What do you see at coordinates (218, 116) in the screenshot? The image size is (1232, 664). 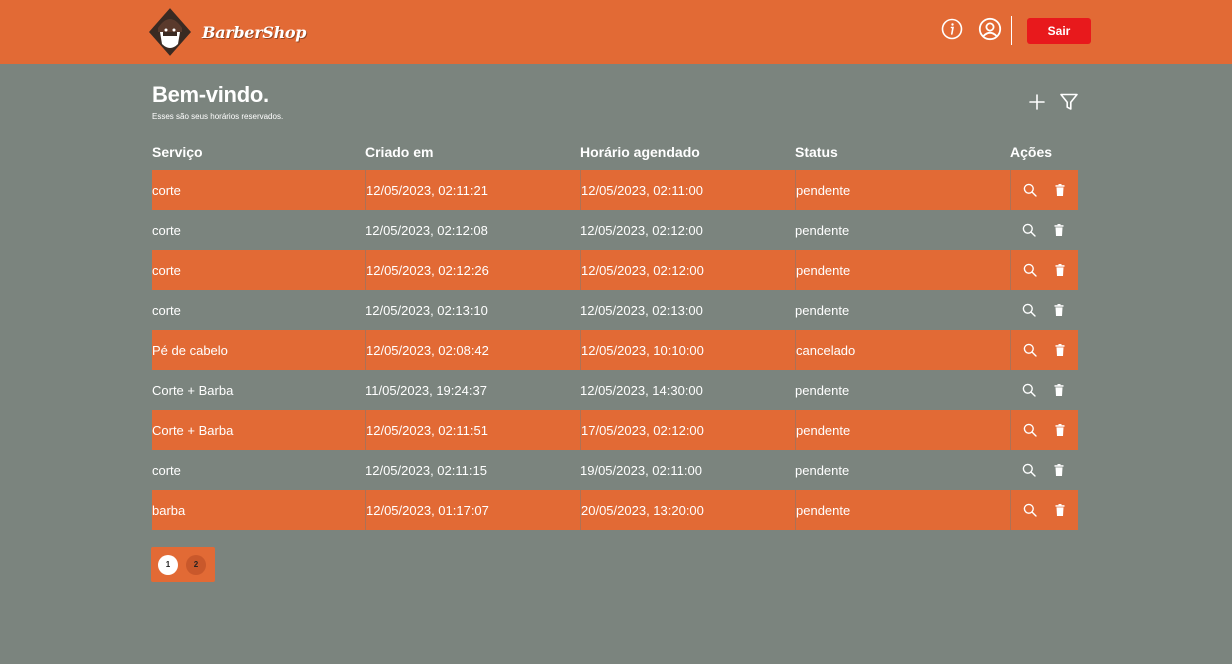 I see `page-subtitle: Esses são seus horários reservados.` at bounding box center [218, 116].